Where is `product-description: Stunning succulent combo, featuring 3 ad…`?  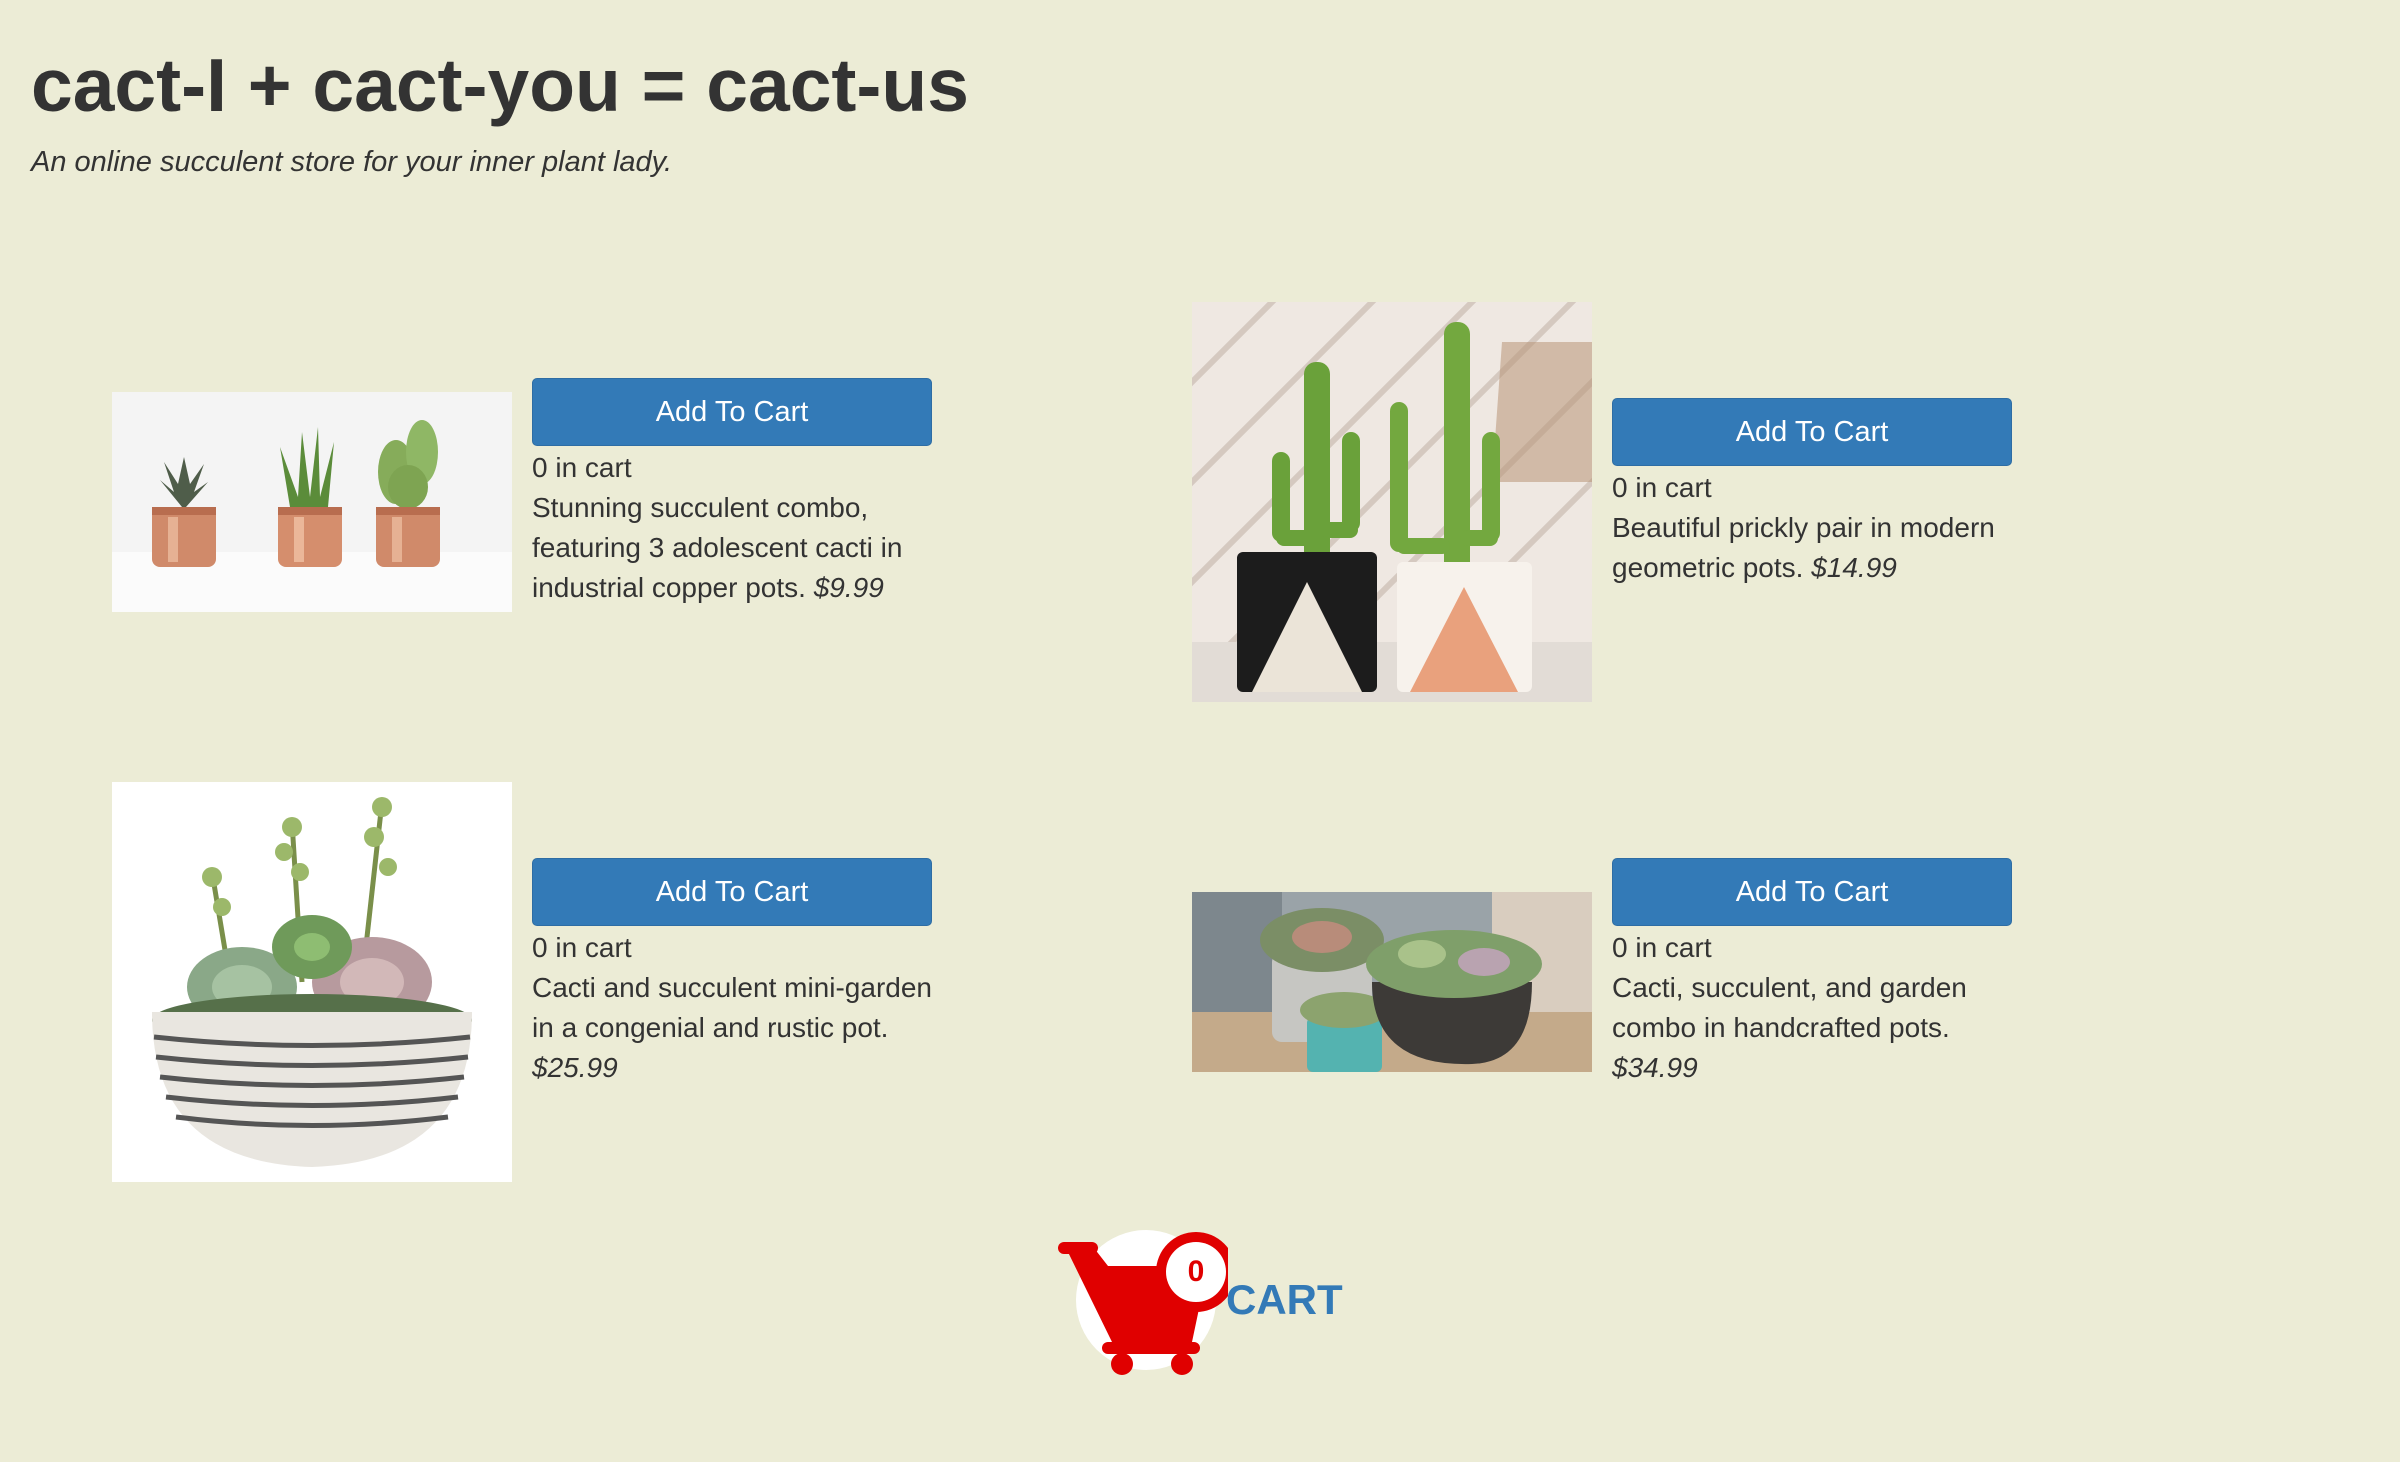 product-description: Stunning succulent combo, featuring 3 ad… is located at coordinates (732, 548).